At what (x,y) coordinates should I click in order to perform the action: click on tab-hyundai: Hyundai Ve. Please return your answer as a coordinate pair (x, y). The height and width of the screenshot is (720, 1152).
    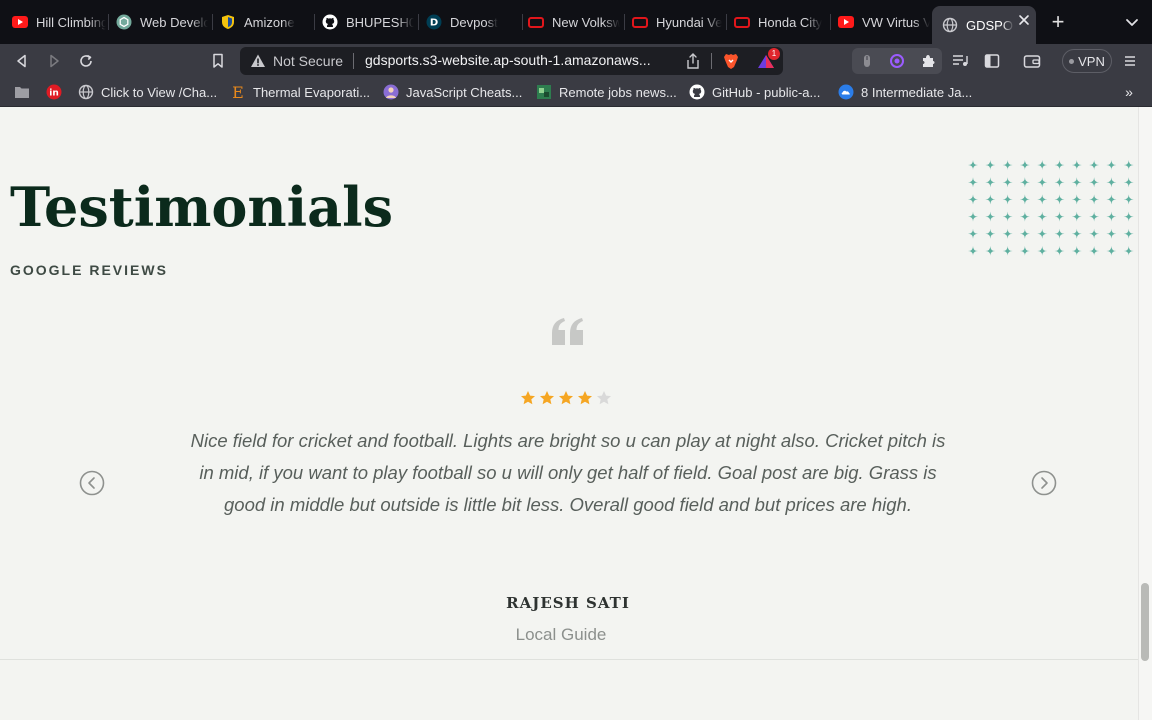
    Looking at the image, I should click on (677, 22).